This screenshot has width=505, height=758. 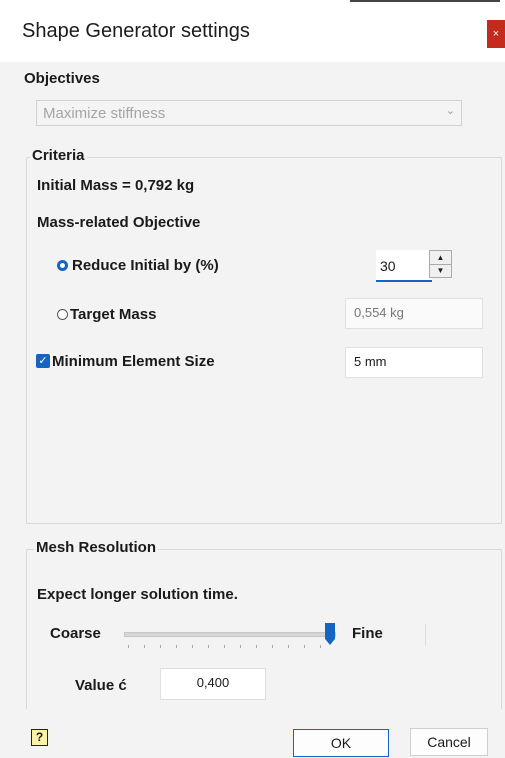 What do you see at coordinates (404, 266) in the screenshot?
I see `reduce-percent-input: 30` at bounding box center [404, 266].